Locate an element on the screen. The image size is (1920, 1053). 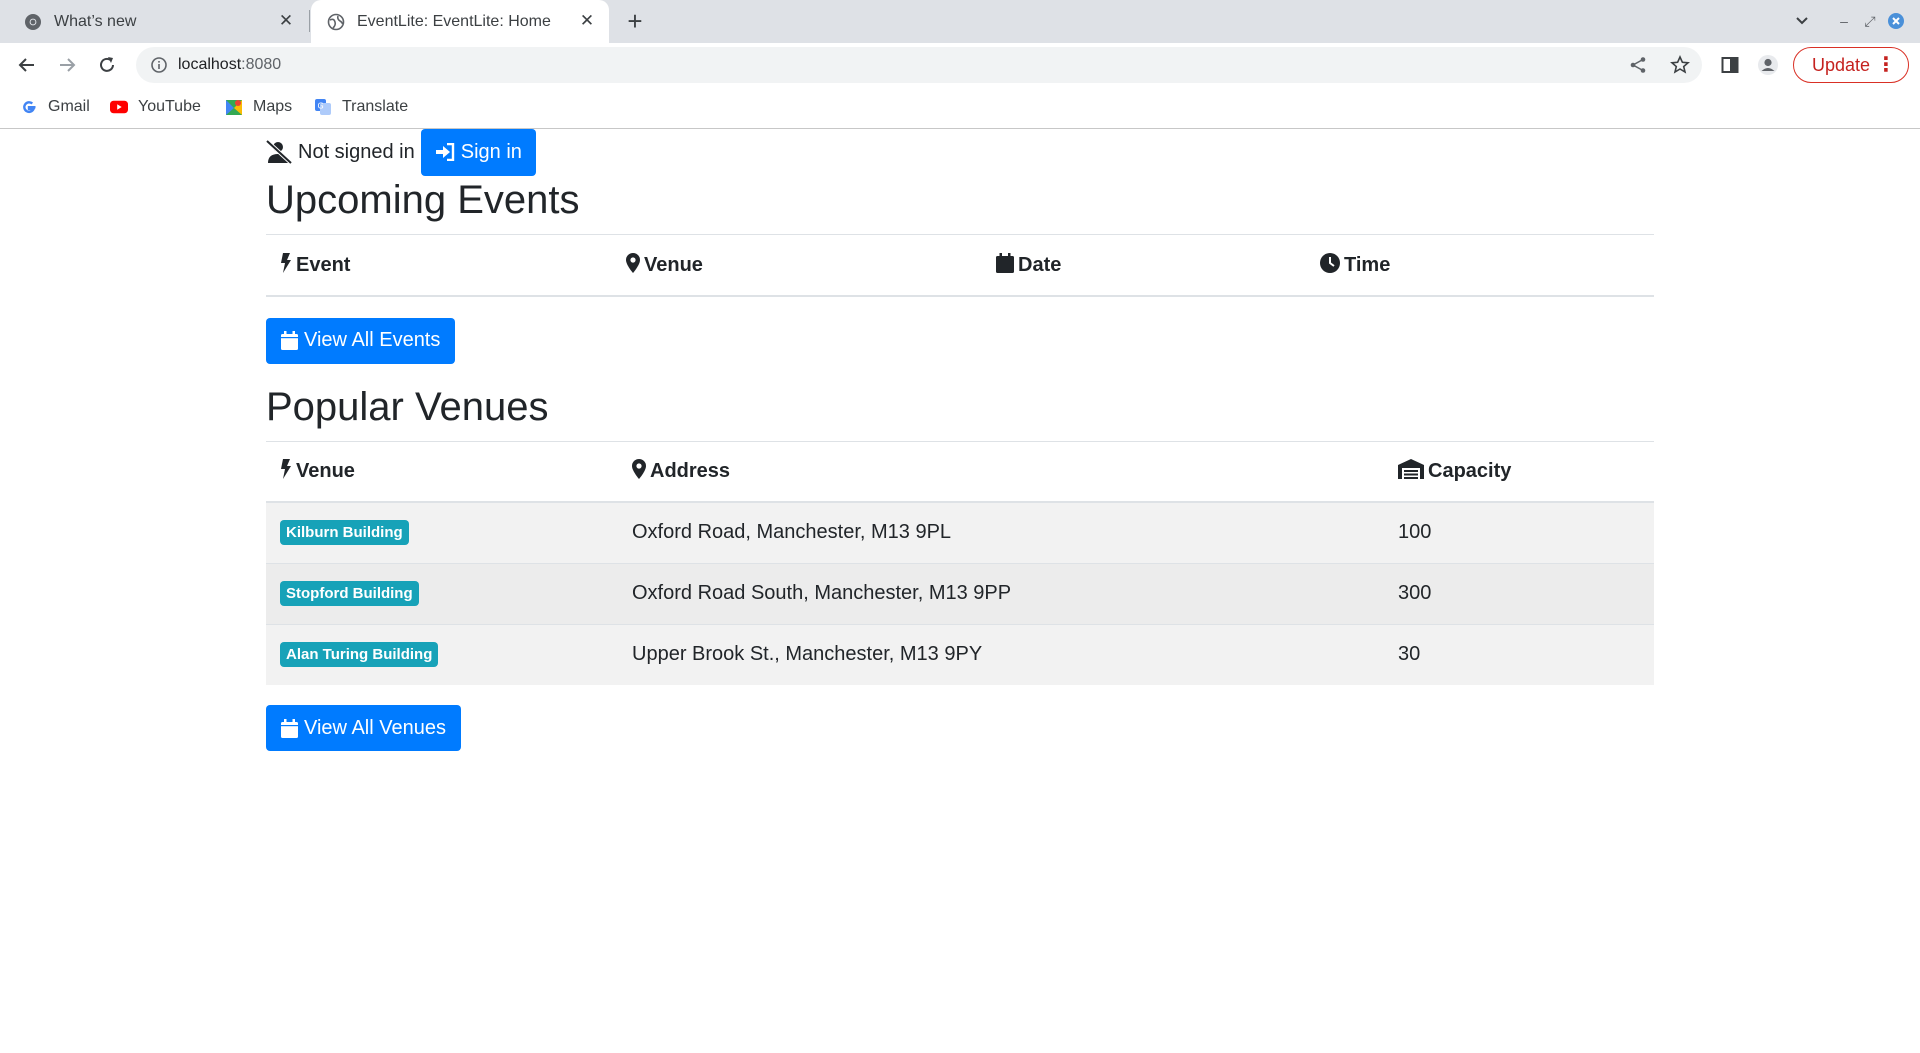
venue-capacity-cell: 300 is located at coordinates (1519, 593).